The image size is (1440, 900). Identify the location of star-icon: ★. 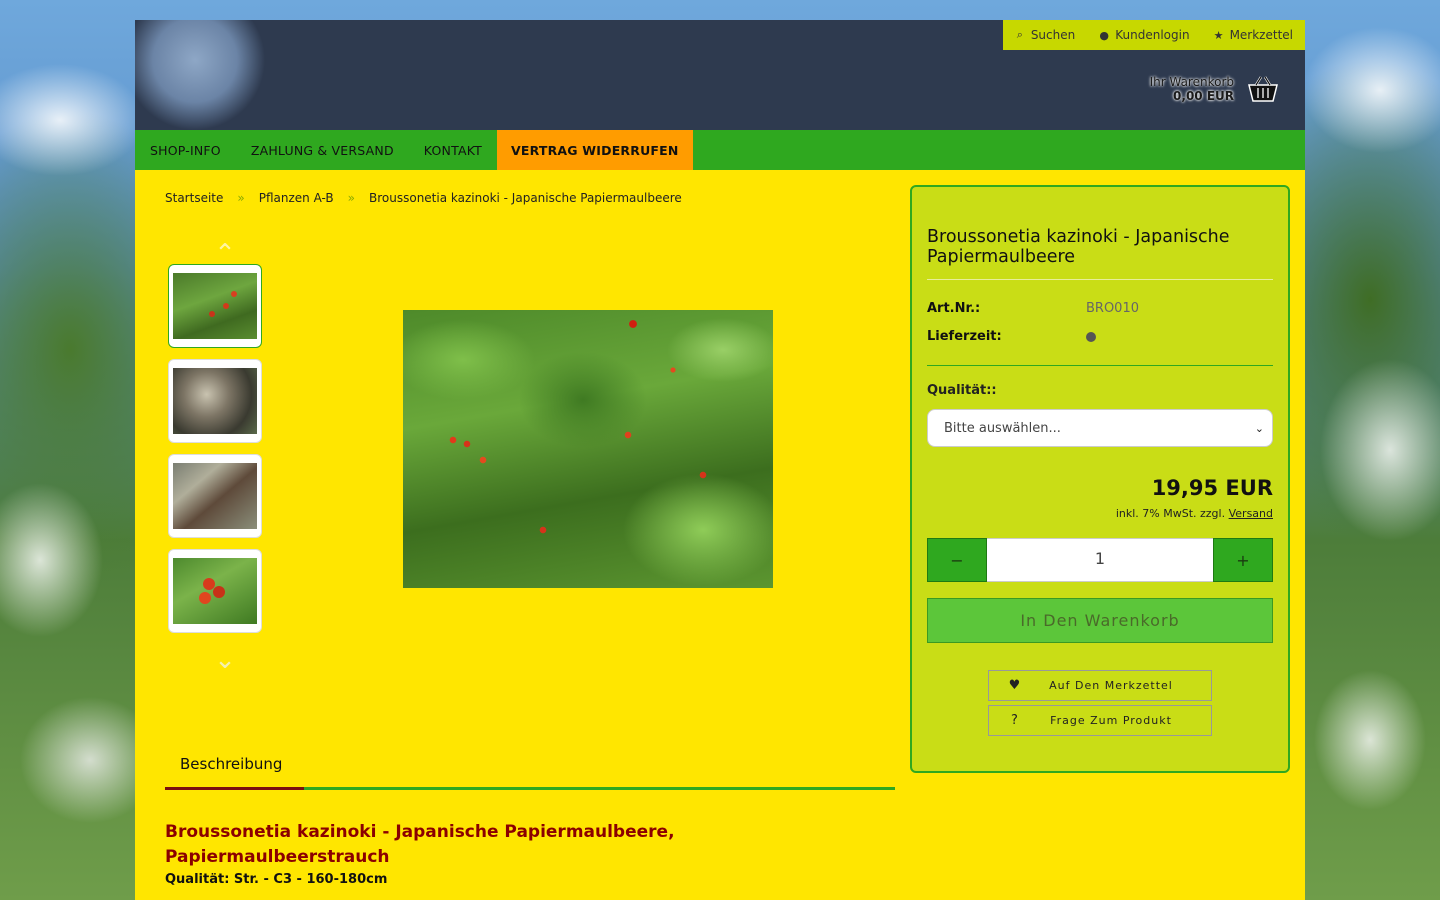
(1218, 35).